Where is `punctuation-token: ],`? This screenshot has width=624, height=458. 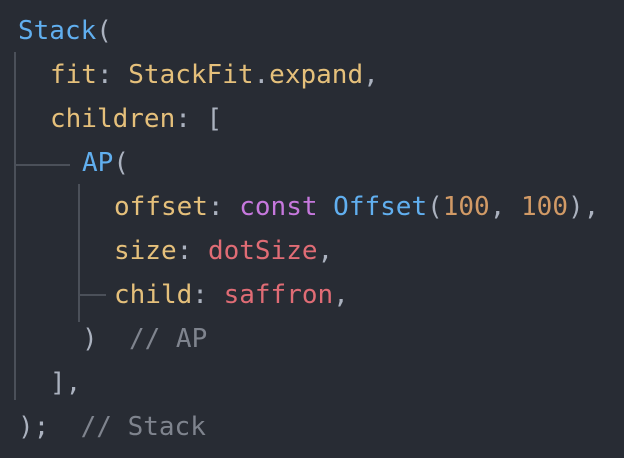
punctuation-token: ], is located at coordinates (66, 383).